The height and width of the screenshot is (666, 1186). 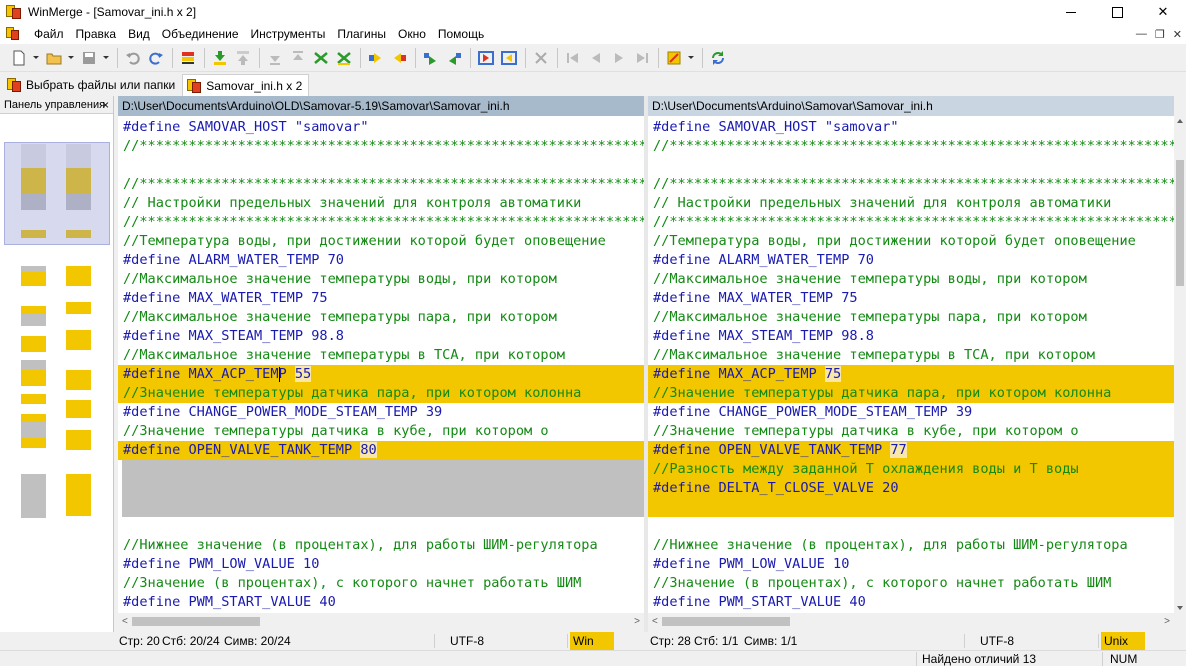 I want to click on copy-to-right-button, so click(x=376, y=58).